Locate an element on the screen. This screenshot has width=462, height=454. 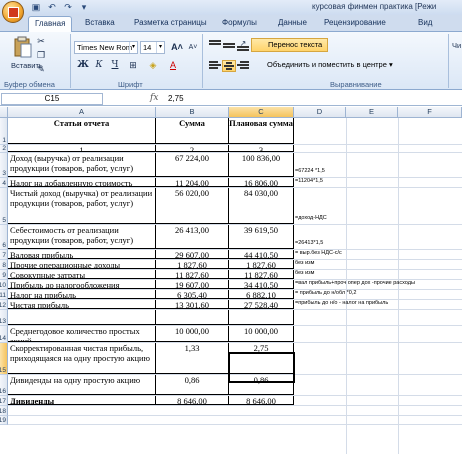
cell-planned-amount: 34 410,50 is located at coordinates (261, 284).